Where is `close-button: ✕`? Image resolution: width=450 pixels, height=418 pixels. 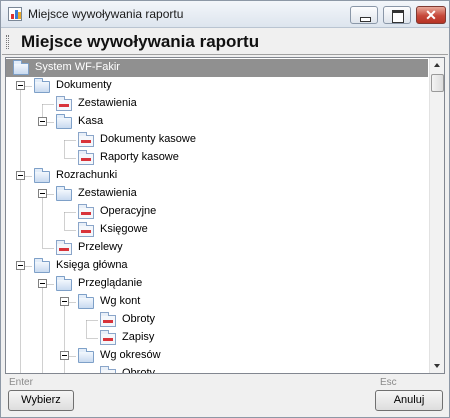
close-button: ✕ is located at coordinates (431, 15).